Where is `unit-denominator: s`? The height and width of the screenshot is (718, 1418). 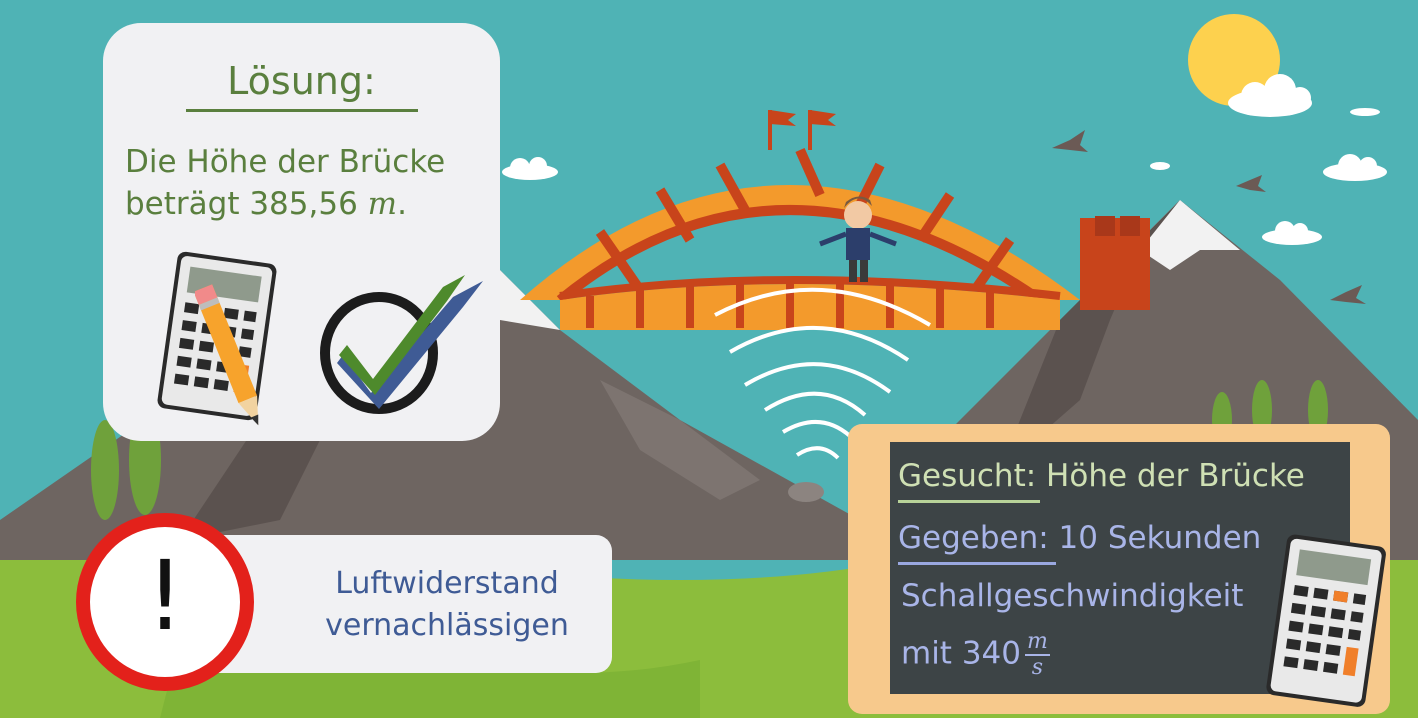
unit-denominator: s is located at coordinates (1037, 667).